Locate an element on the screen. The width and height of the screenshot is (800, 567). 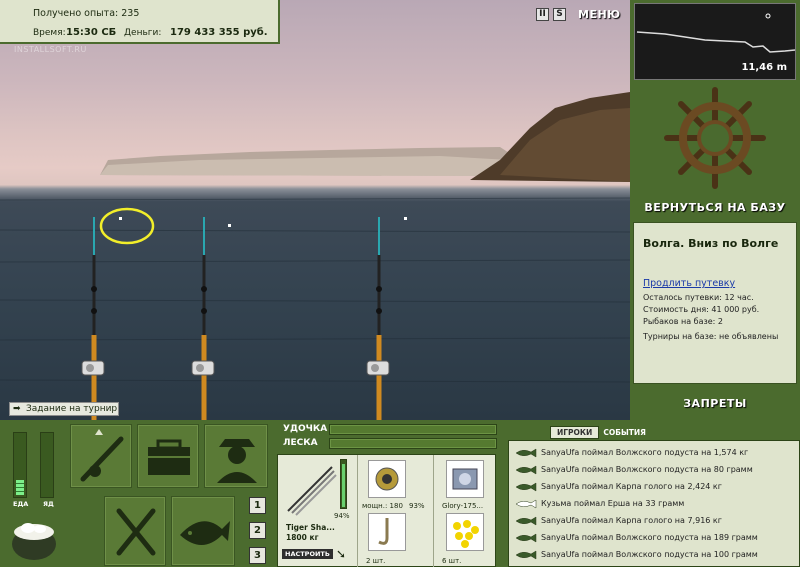
arrow-down-right-icon: ➘ is located at coordinates (341, 554).